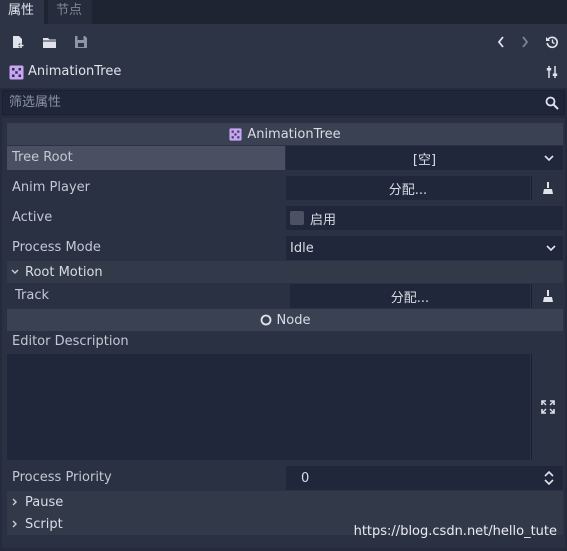 This screenshot has width=567, height=551. What do you see at coordinates (294, 134) in the screenshot?
I see `section-title: AnimationTree` at bounding box center [294, 134].